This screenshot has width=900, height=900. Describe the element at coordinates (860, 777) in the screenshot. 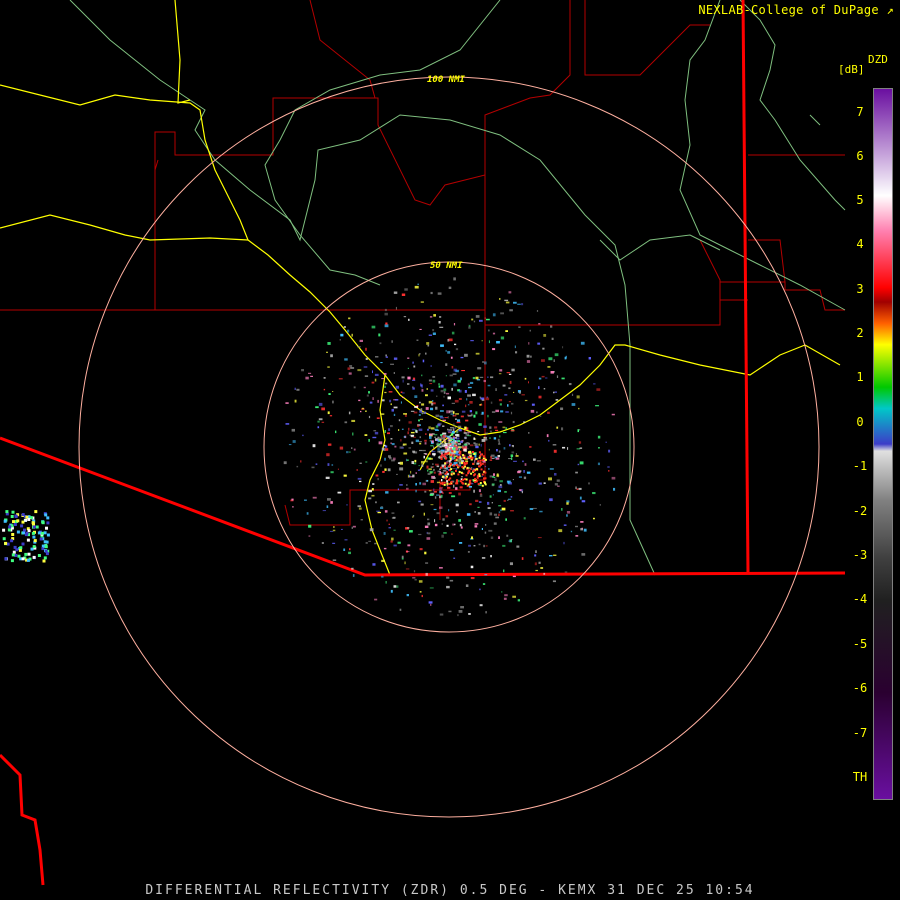

I see `colorbar-tick: TH` at that location.